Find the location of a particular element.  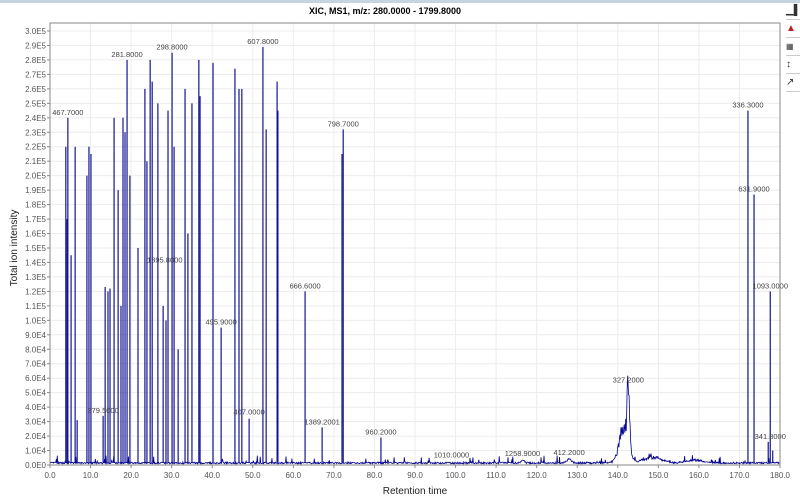

y-tick-label: 0.0E0 is located at coordinates (35, 465).